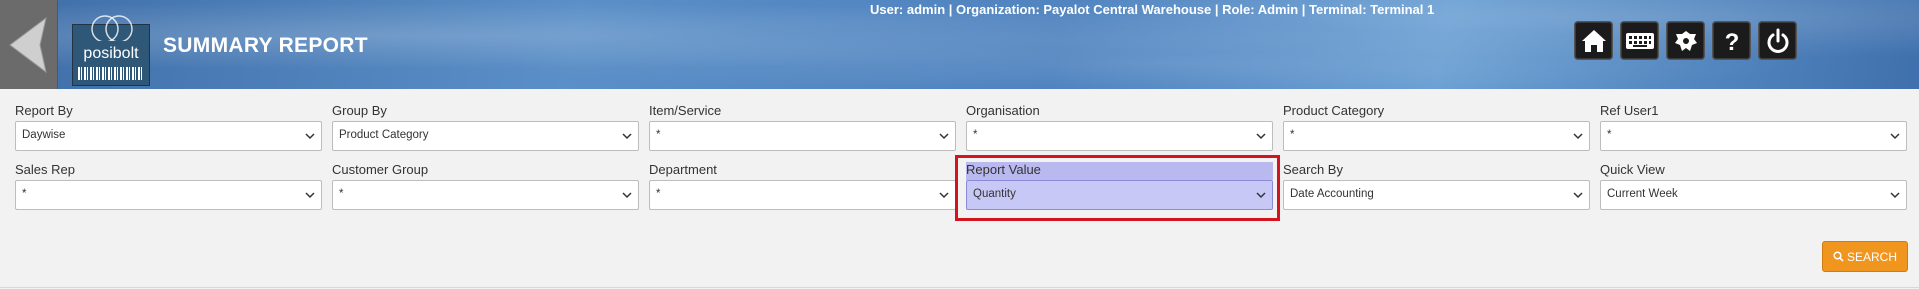  I want to click on quick-view-value: Current Week, so click(1642, 194).